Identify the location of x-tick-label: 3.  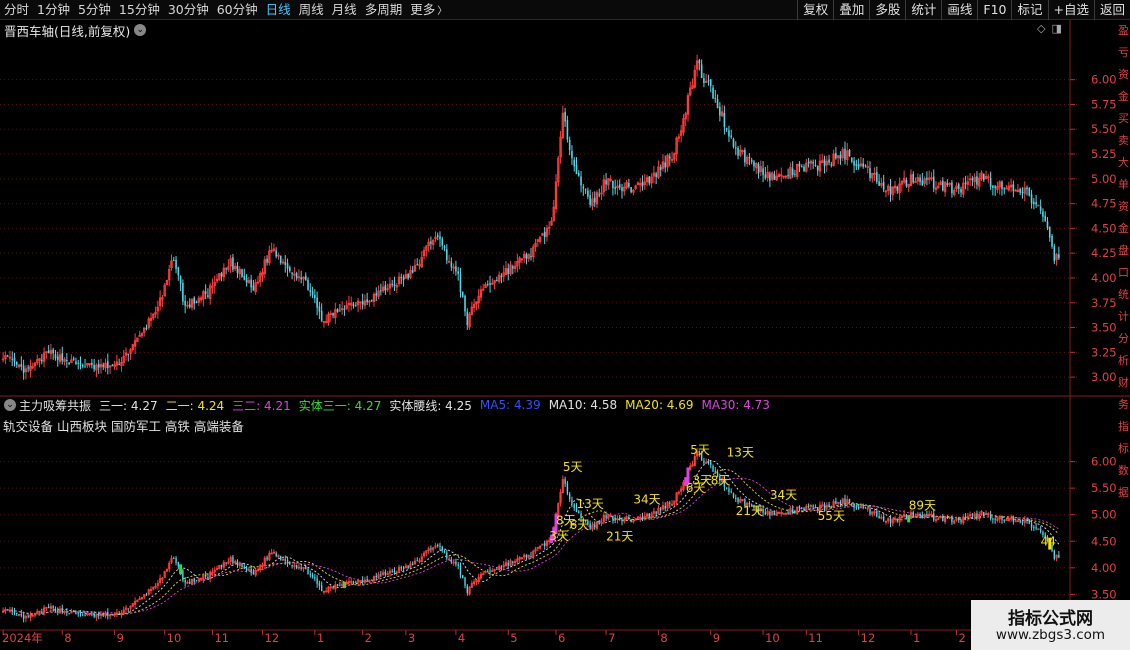
(411, 638).